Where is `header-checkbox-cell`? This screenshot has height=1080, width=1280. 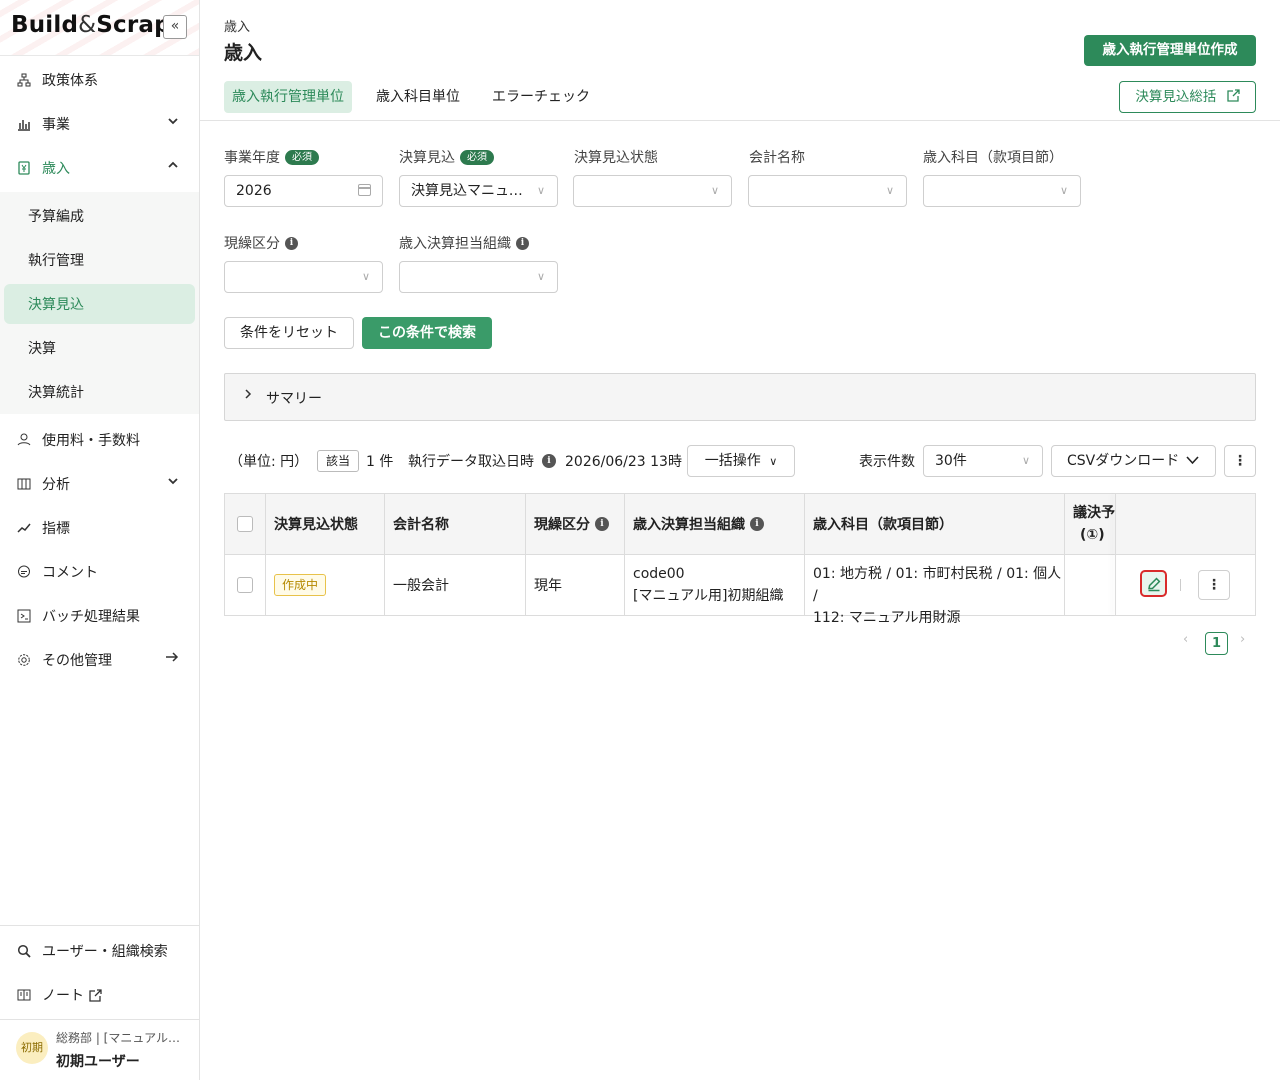 header-checkbox-cell is located at coordinates (245, 524).